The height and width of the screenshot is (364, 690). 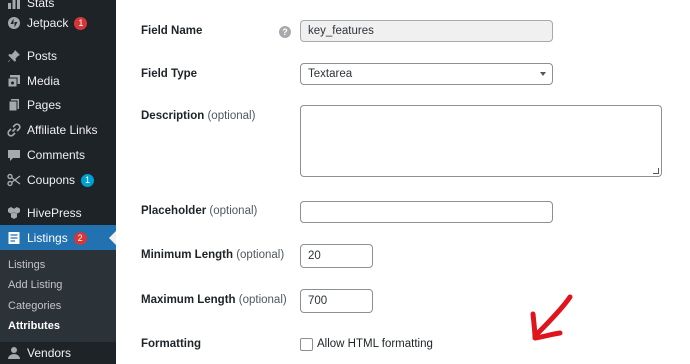 I want to click on menu-item-media: Media, so click(x=58, y=81).